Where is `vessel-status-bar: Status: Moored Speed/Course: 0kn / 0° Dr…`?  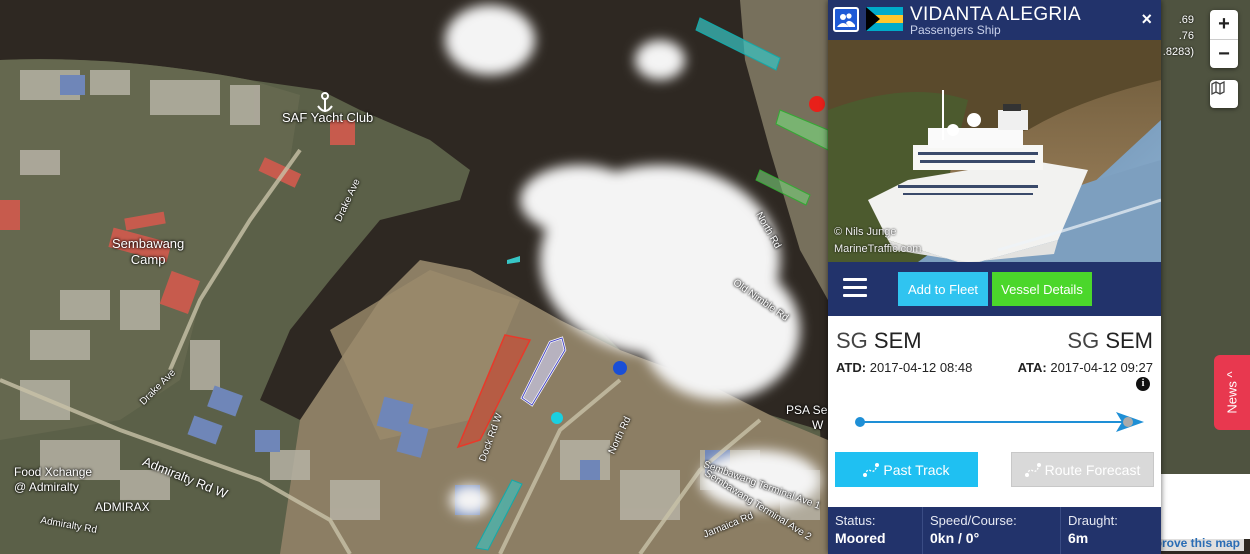 vessel-status-bar: Status: Moored Speed/Course: 0kn / 0° Dr… is located at coordinates (994, 530).